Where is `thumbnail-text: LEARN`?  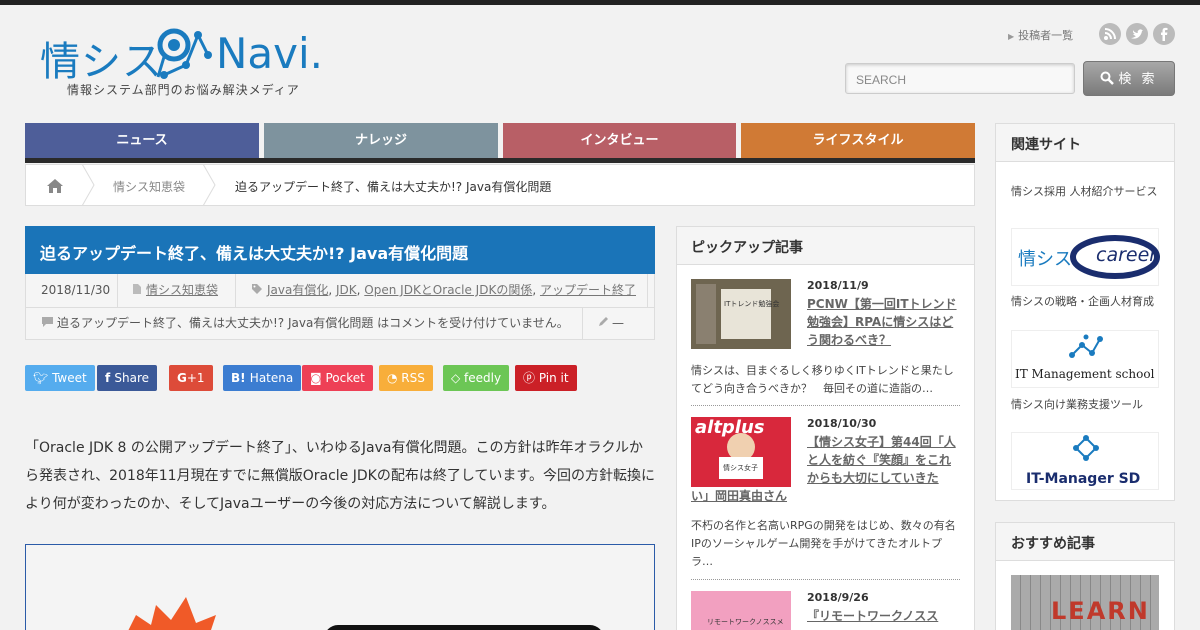
thumbnail-text: LEARN is located at coordinates (1100, 611).